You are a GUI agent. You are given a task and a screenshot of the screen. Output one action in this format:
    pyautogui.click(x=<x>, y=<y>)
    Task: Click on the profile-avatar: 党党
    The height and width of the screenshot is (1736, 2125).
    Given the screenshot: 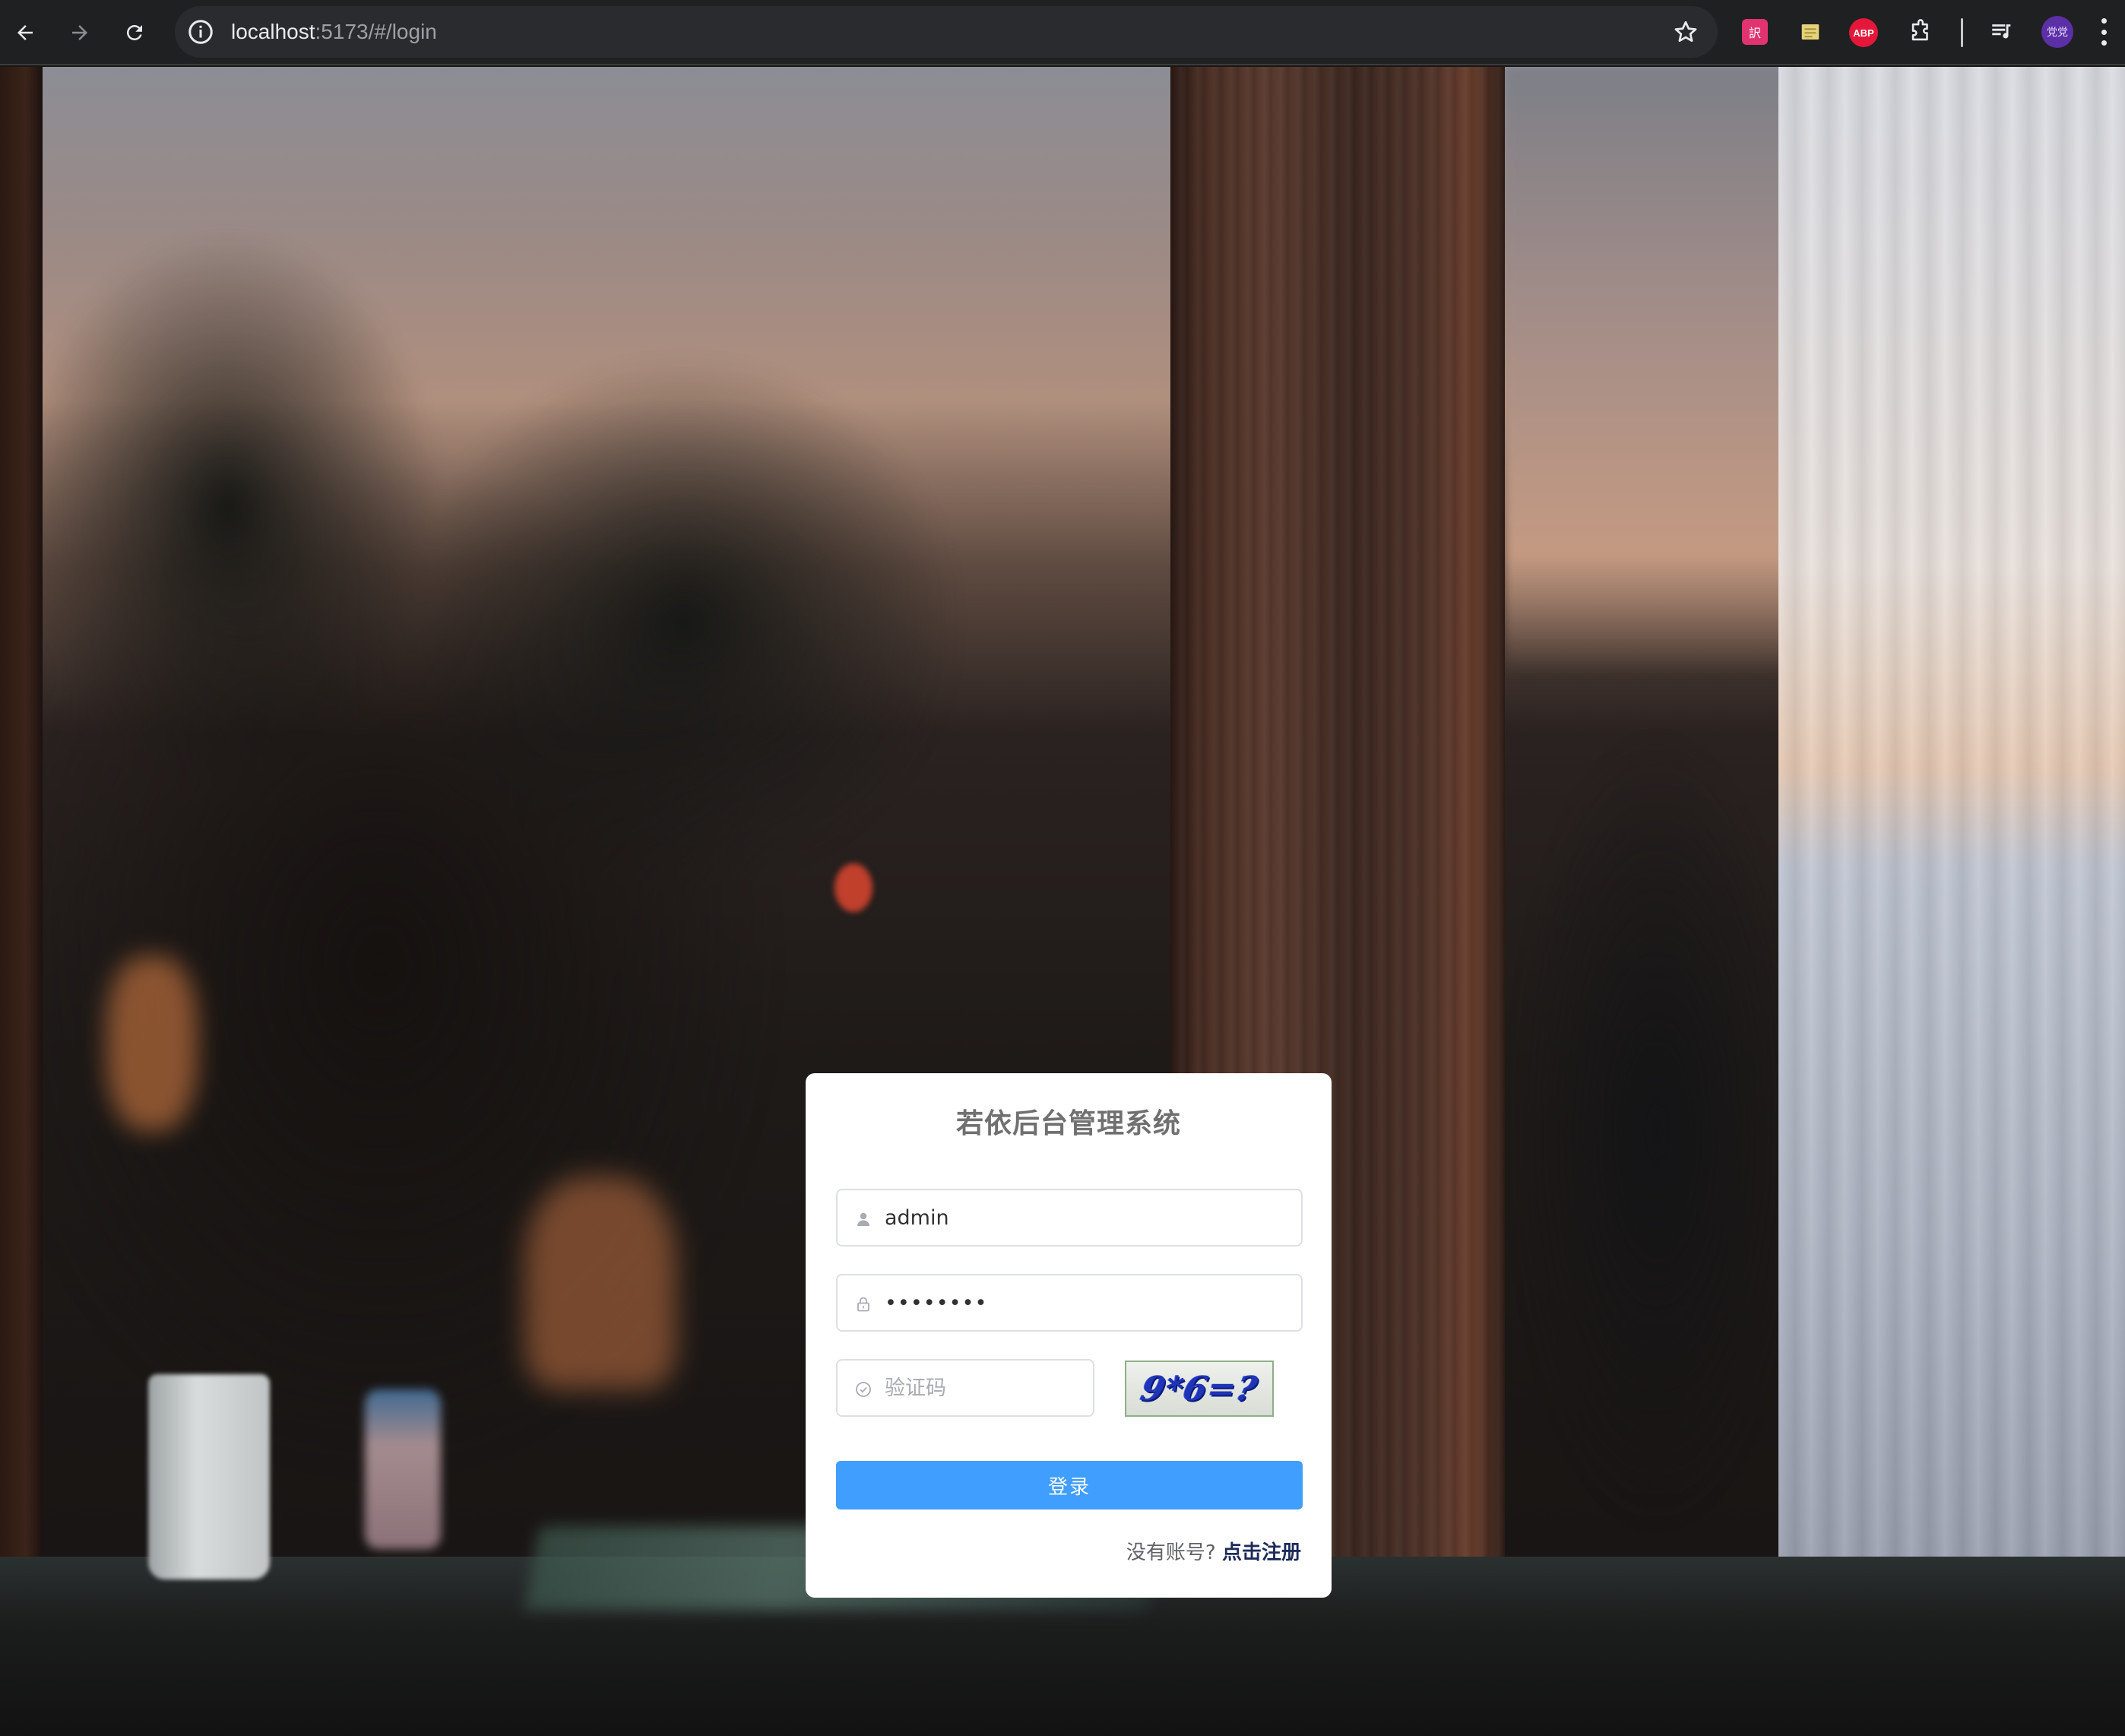 What is the action you would take?
    pyautogui.click(x=2057, y=32)
    